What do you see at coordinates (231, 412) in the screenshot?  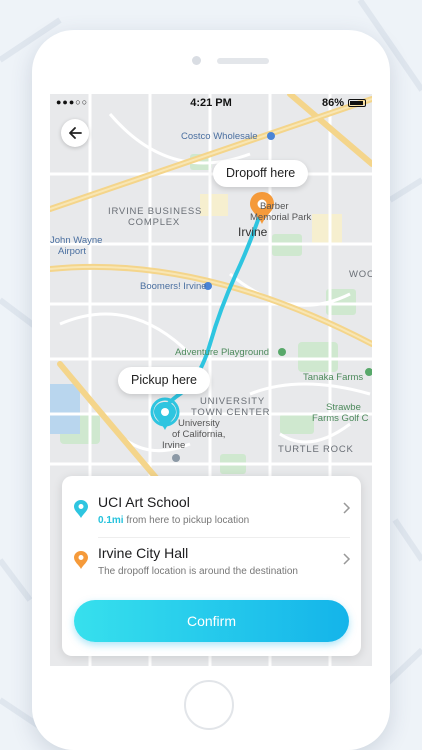 I see `map-label-university-line2: TOWN CENTER` at bounding box center [231, 412].